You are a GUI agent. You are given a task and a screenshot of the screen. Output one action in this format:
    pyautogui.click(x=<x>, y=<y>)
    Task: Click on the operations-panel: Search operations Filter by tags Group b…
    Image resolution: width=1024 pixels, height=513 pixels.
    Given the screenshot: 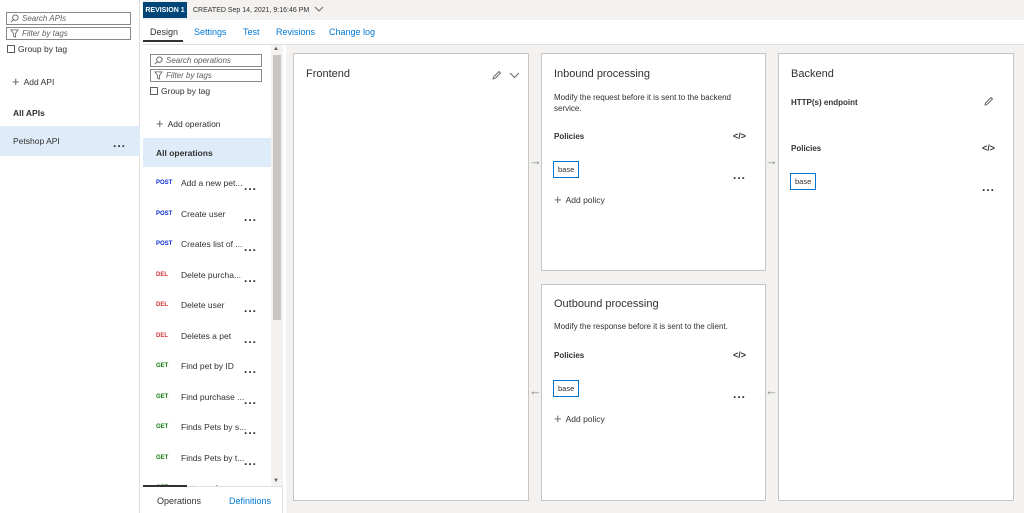 What is the action you would take?
    pyautogui.click(x=213, y=279)
    